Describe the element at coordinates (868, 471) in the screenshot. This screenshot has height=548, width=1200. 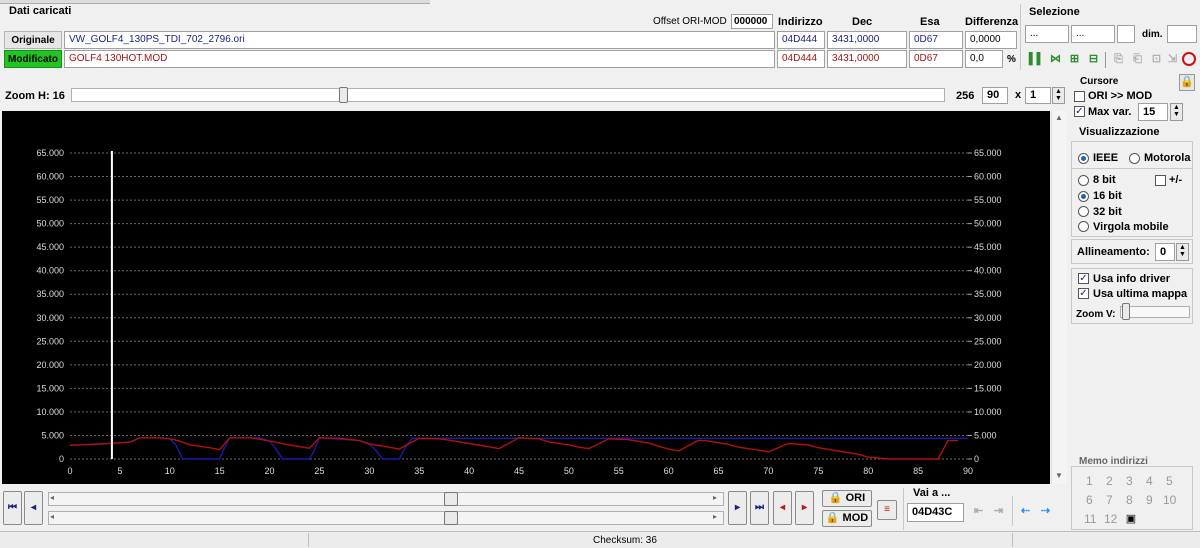
I see `x-tick-label: 80` at that location.